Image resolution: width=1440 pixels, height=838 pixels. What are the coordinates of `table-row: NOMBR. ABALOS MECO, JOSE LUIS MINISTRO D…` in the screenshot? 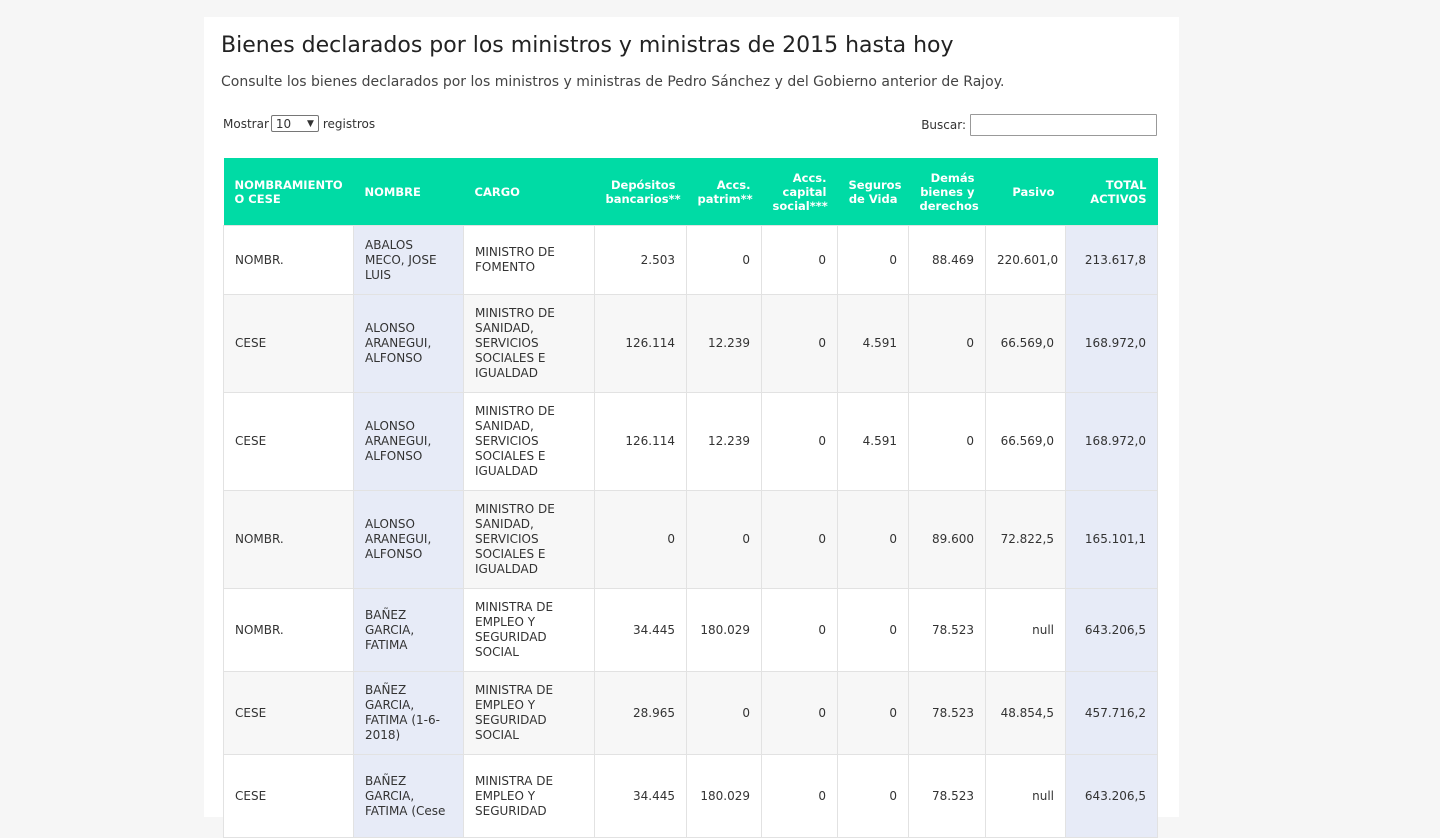 It's located at (690, 260).